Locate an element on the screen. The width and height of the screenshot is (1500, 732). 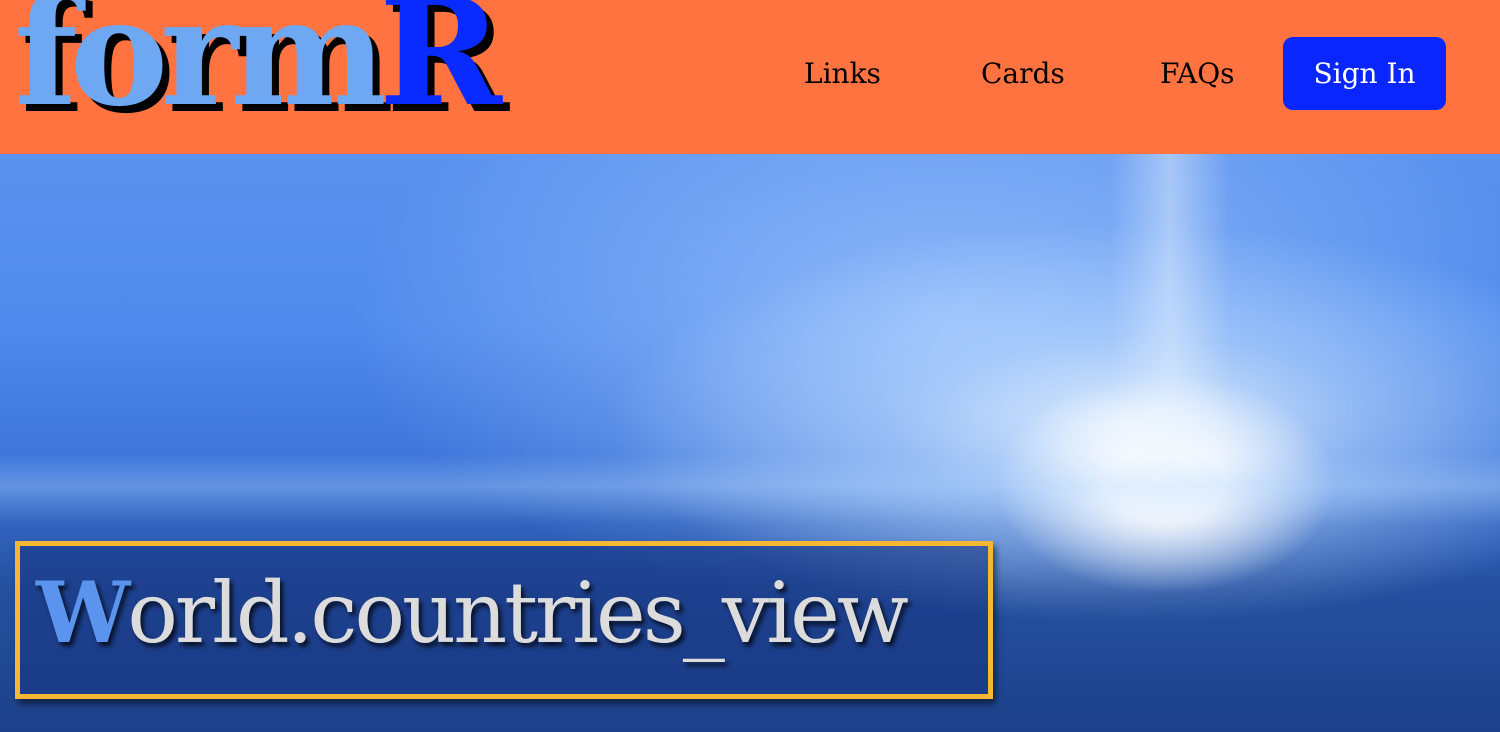
hero-title: World.countries_view is located at coordinates (472, 613).